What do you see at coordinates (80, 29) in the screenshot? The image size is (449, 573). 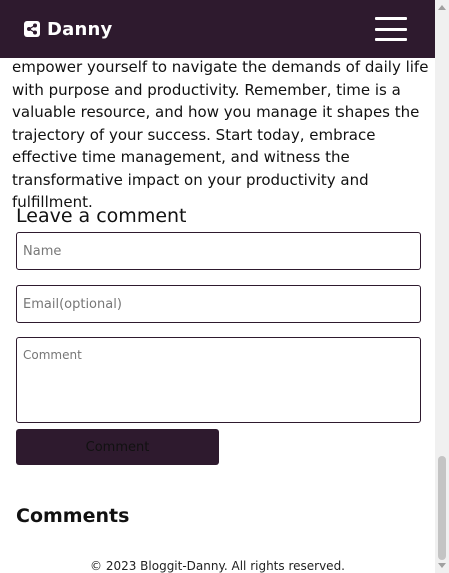 I see `brand-name: Danny` at bounding box center [80, 29].